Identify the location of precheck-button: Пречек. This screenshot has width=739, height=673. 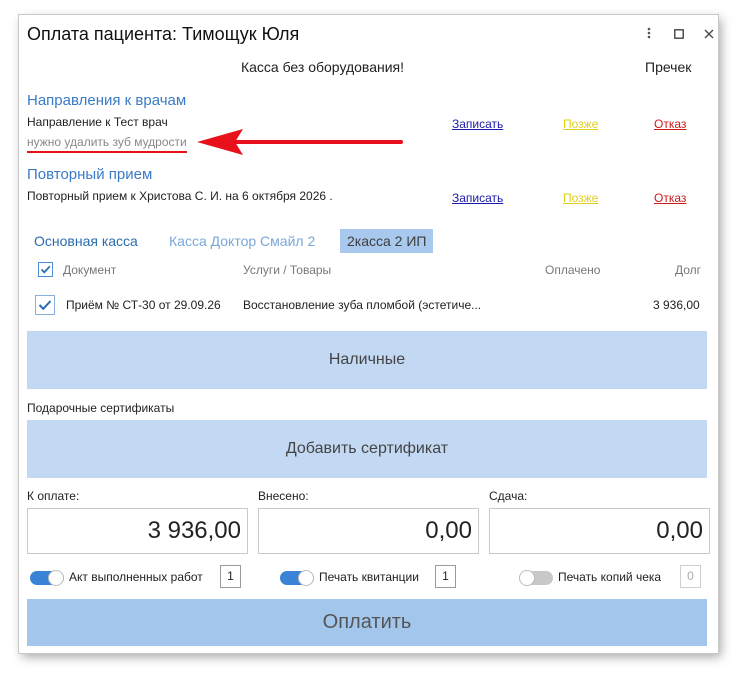
(668, 67).